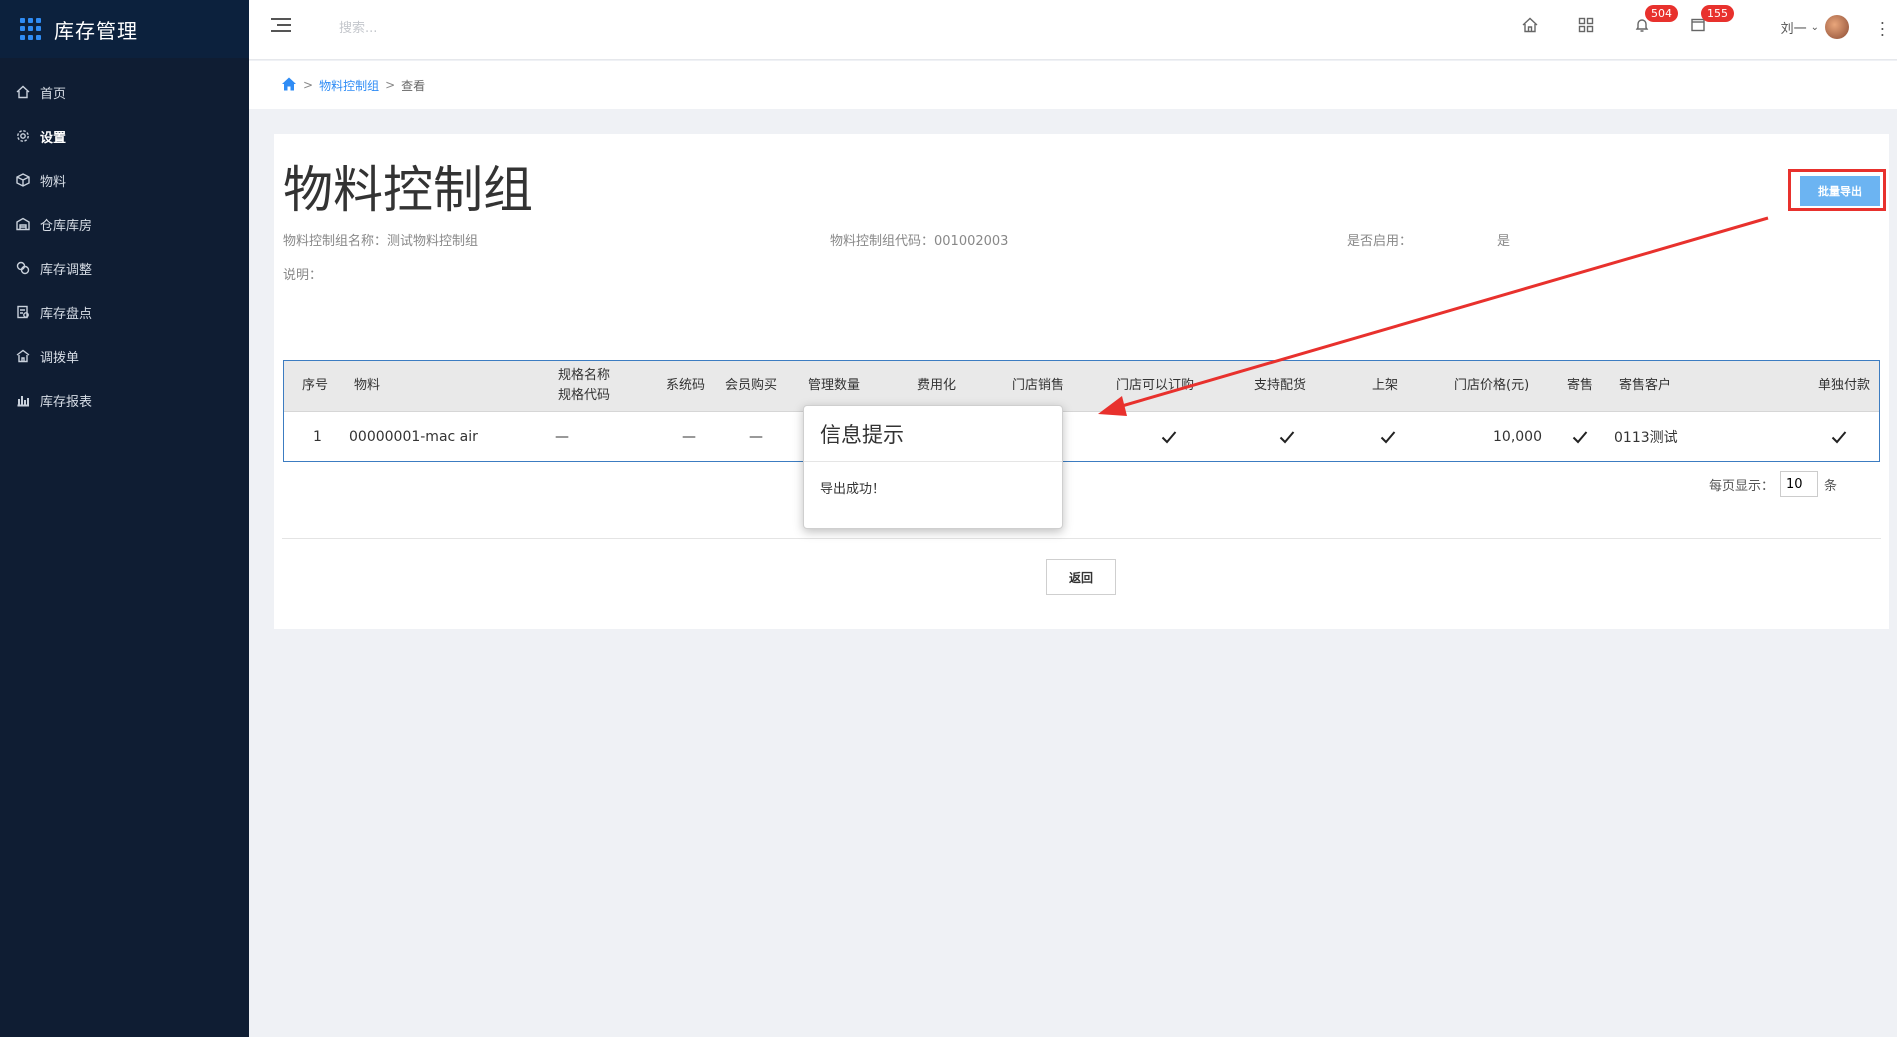  What do you see at coordinates (53, 182) in the screenshot?
I see `sidebar-item-label: 物料` at bounding box center [53, 182].